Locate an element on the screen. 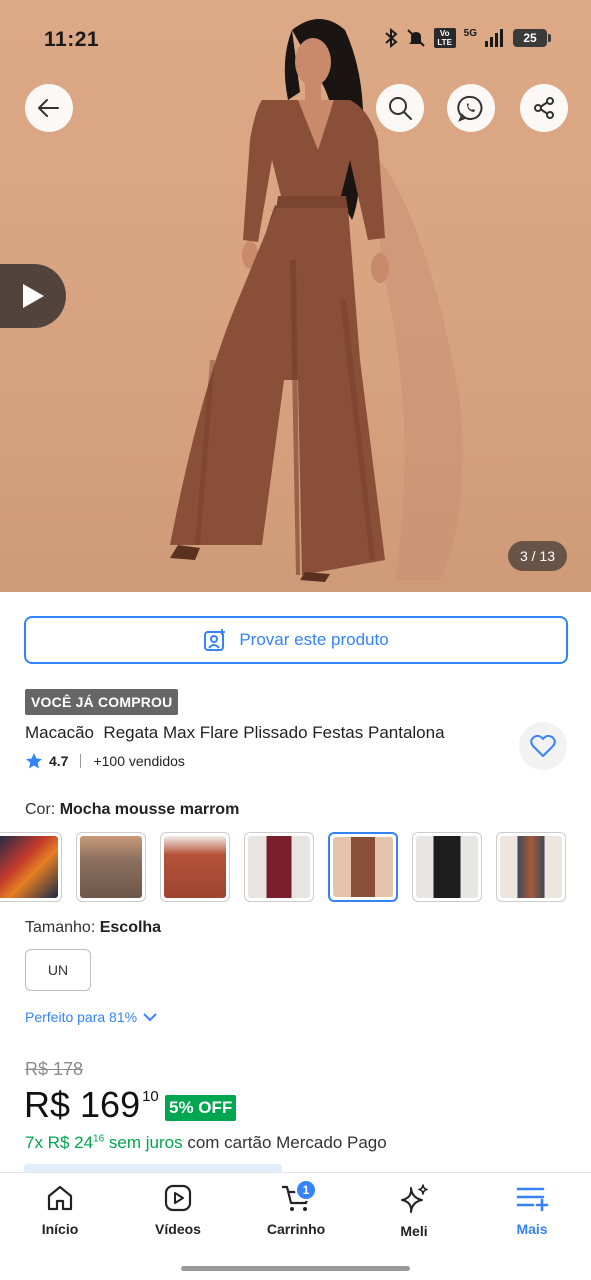  nav-item-meli: Meli is located at coordinates (414, 1211).